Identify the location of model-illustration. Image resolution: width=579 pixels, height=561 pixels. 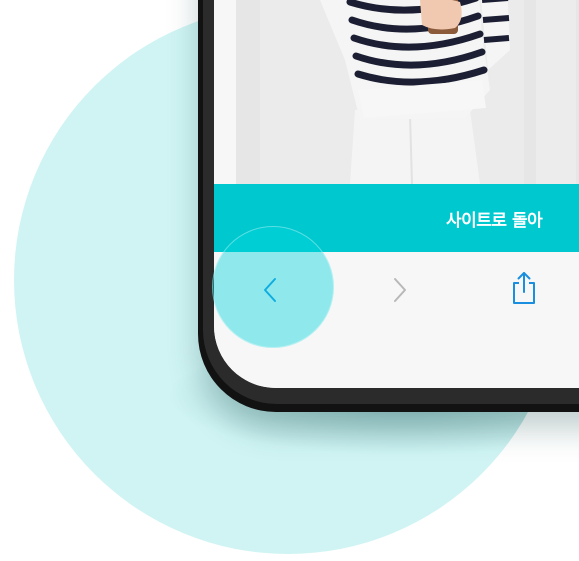
(392, 92).